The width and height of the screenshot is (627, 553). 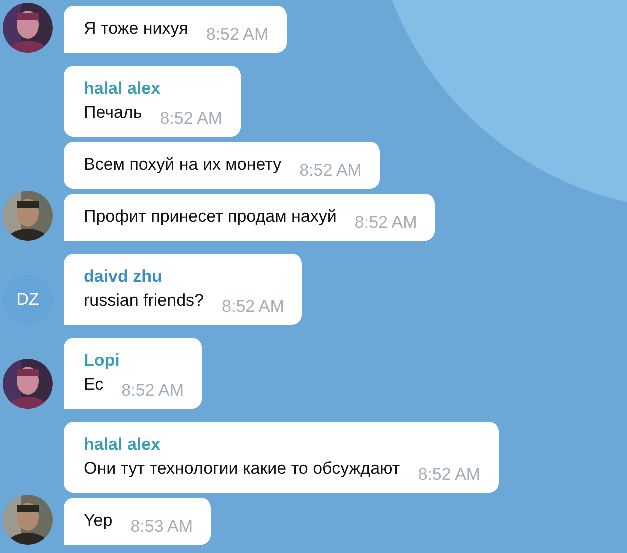 What do you see at coordinates (183, 165) in the screenshot?
I see `message-text: Всем похуй на их монету` at bounding box center [183, 165].